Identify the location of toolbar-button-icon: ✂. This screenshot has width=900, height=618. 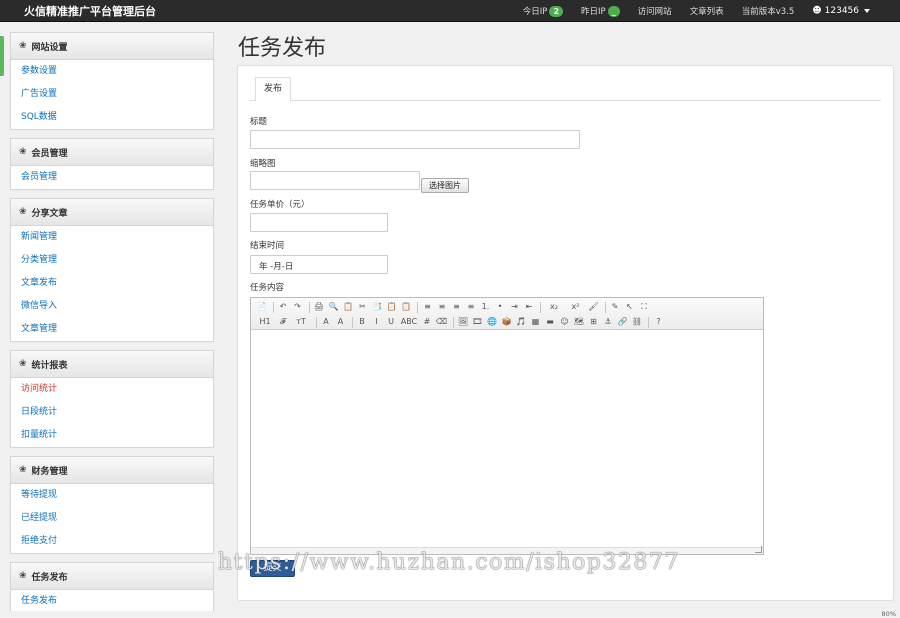
(362, 307).